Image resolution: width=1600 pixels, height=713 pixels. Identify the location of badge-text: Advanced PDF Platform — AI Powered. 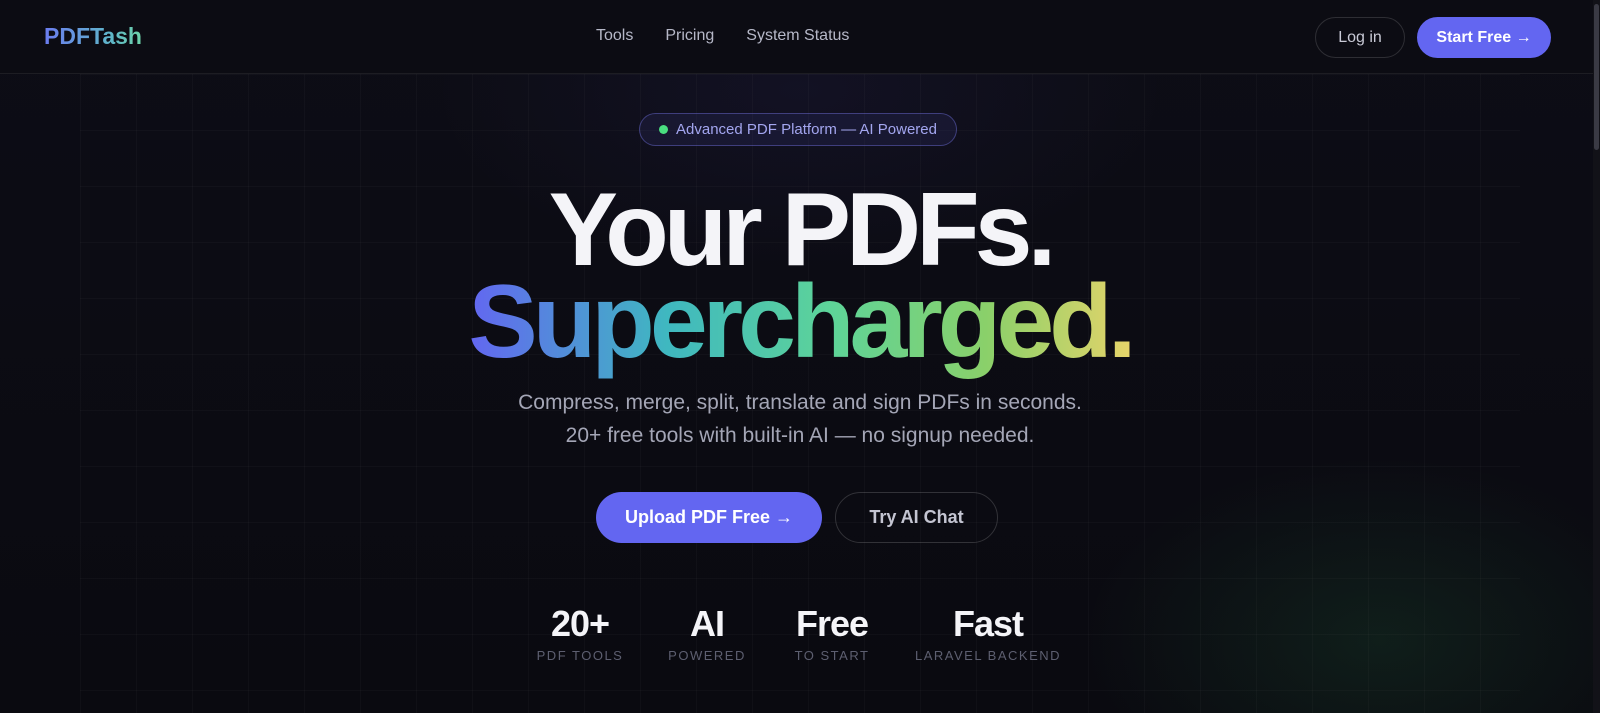
(806, 129).